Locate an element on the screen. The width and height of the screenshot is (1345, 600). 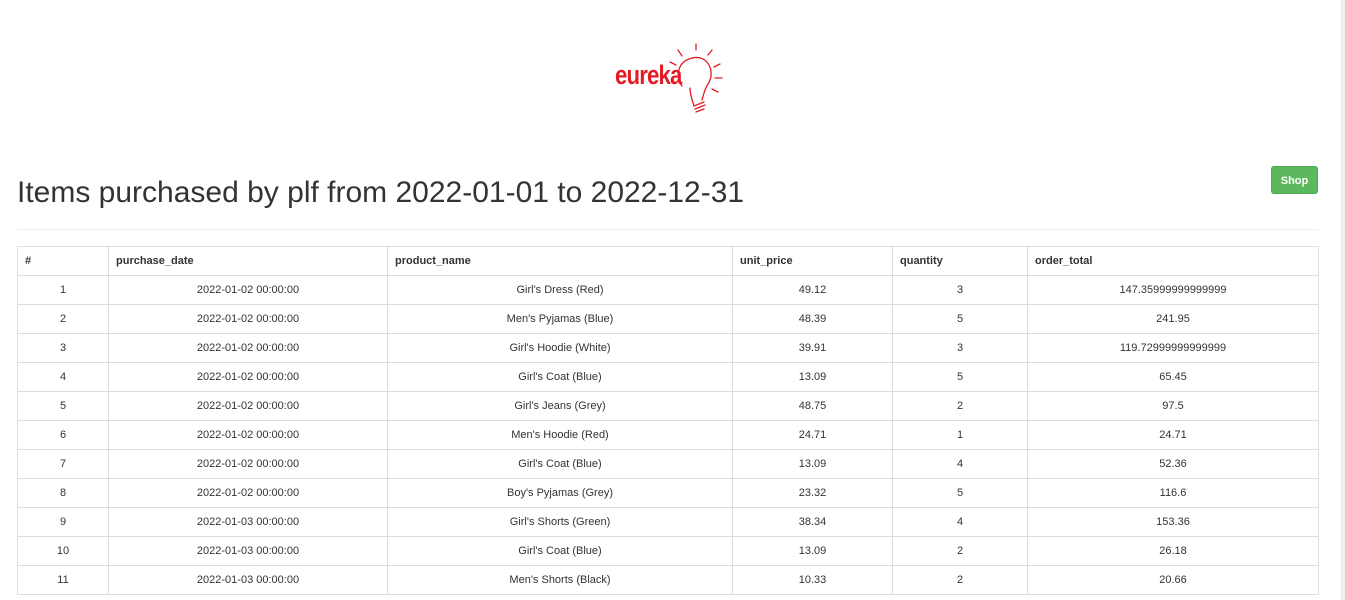
cell-number: 5 is located at coordinates (63, 406).